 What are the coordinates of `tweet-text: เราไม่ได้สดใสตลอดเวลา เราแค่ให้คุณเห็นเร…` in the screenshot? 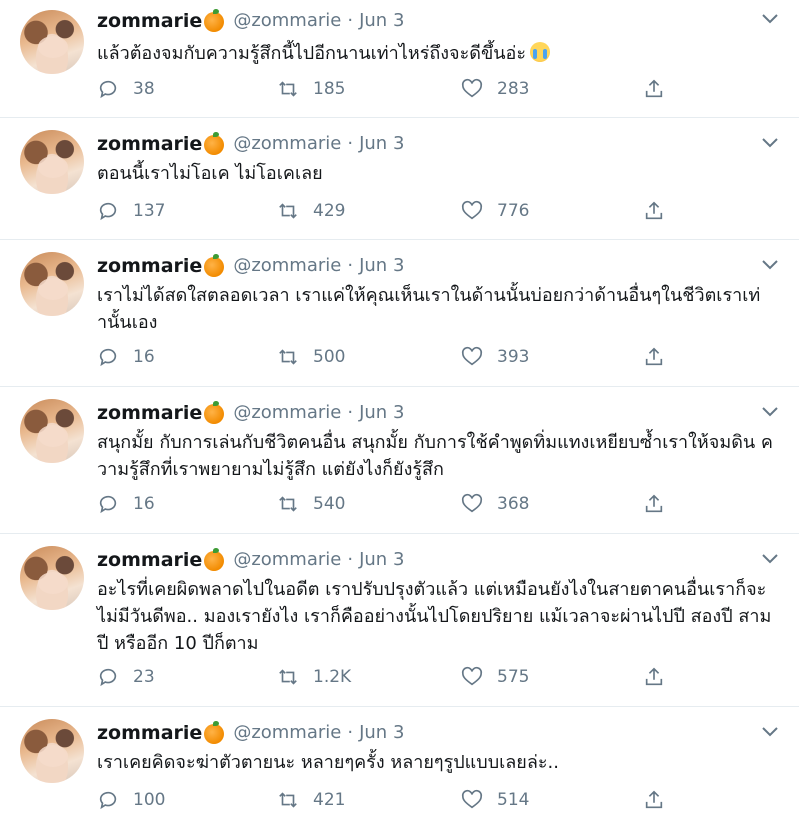 It's located at (429, 309).